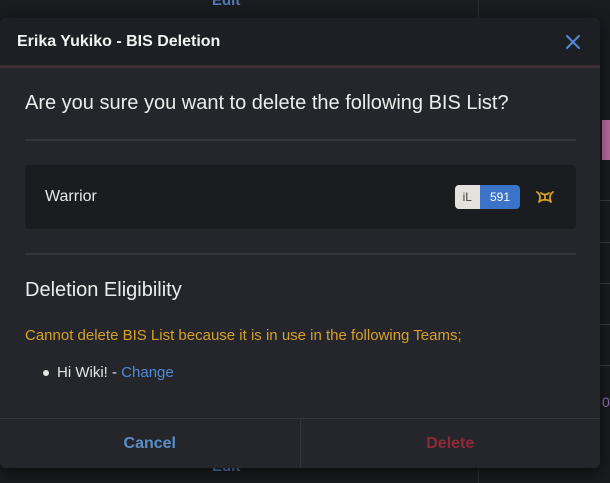 The image size is (610, 483). Describe the element at coordinates (150, 443) in the screenshot. I see `cancel-button: Cancel` at that location.